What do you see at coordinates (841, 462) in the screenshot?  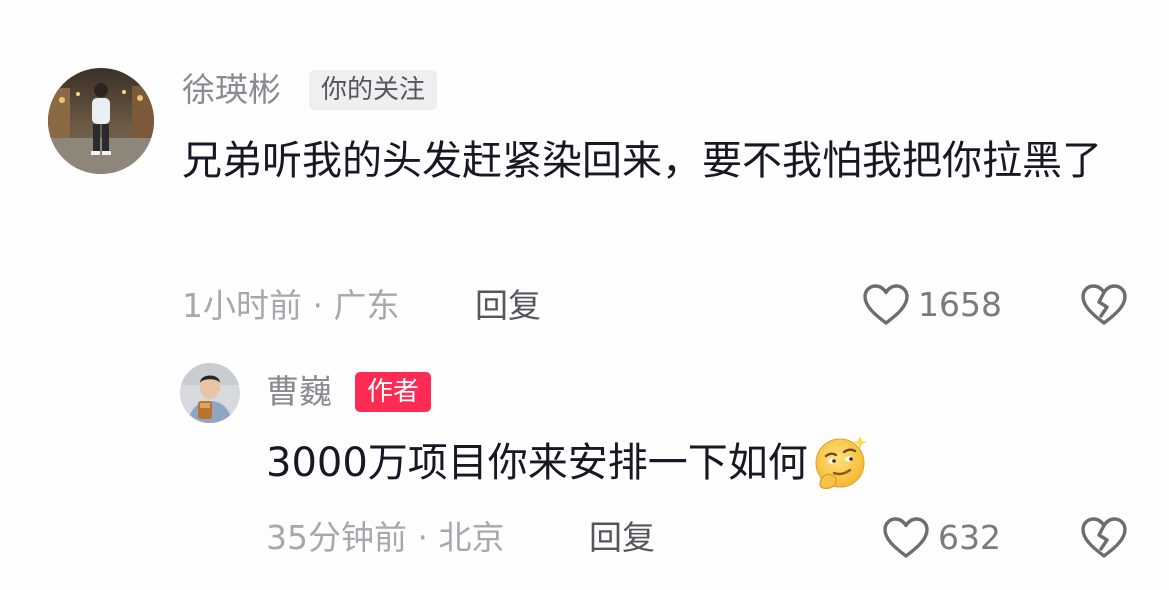 I see `thinking-smirk-emoji` at bounding box center [841, 462].